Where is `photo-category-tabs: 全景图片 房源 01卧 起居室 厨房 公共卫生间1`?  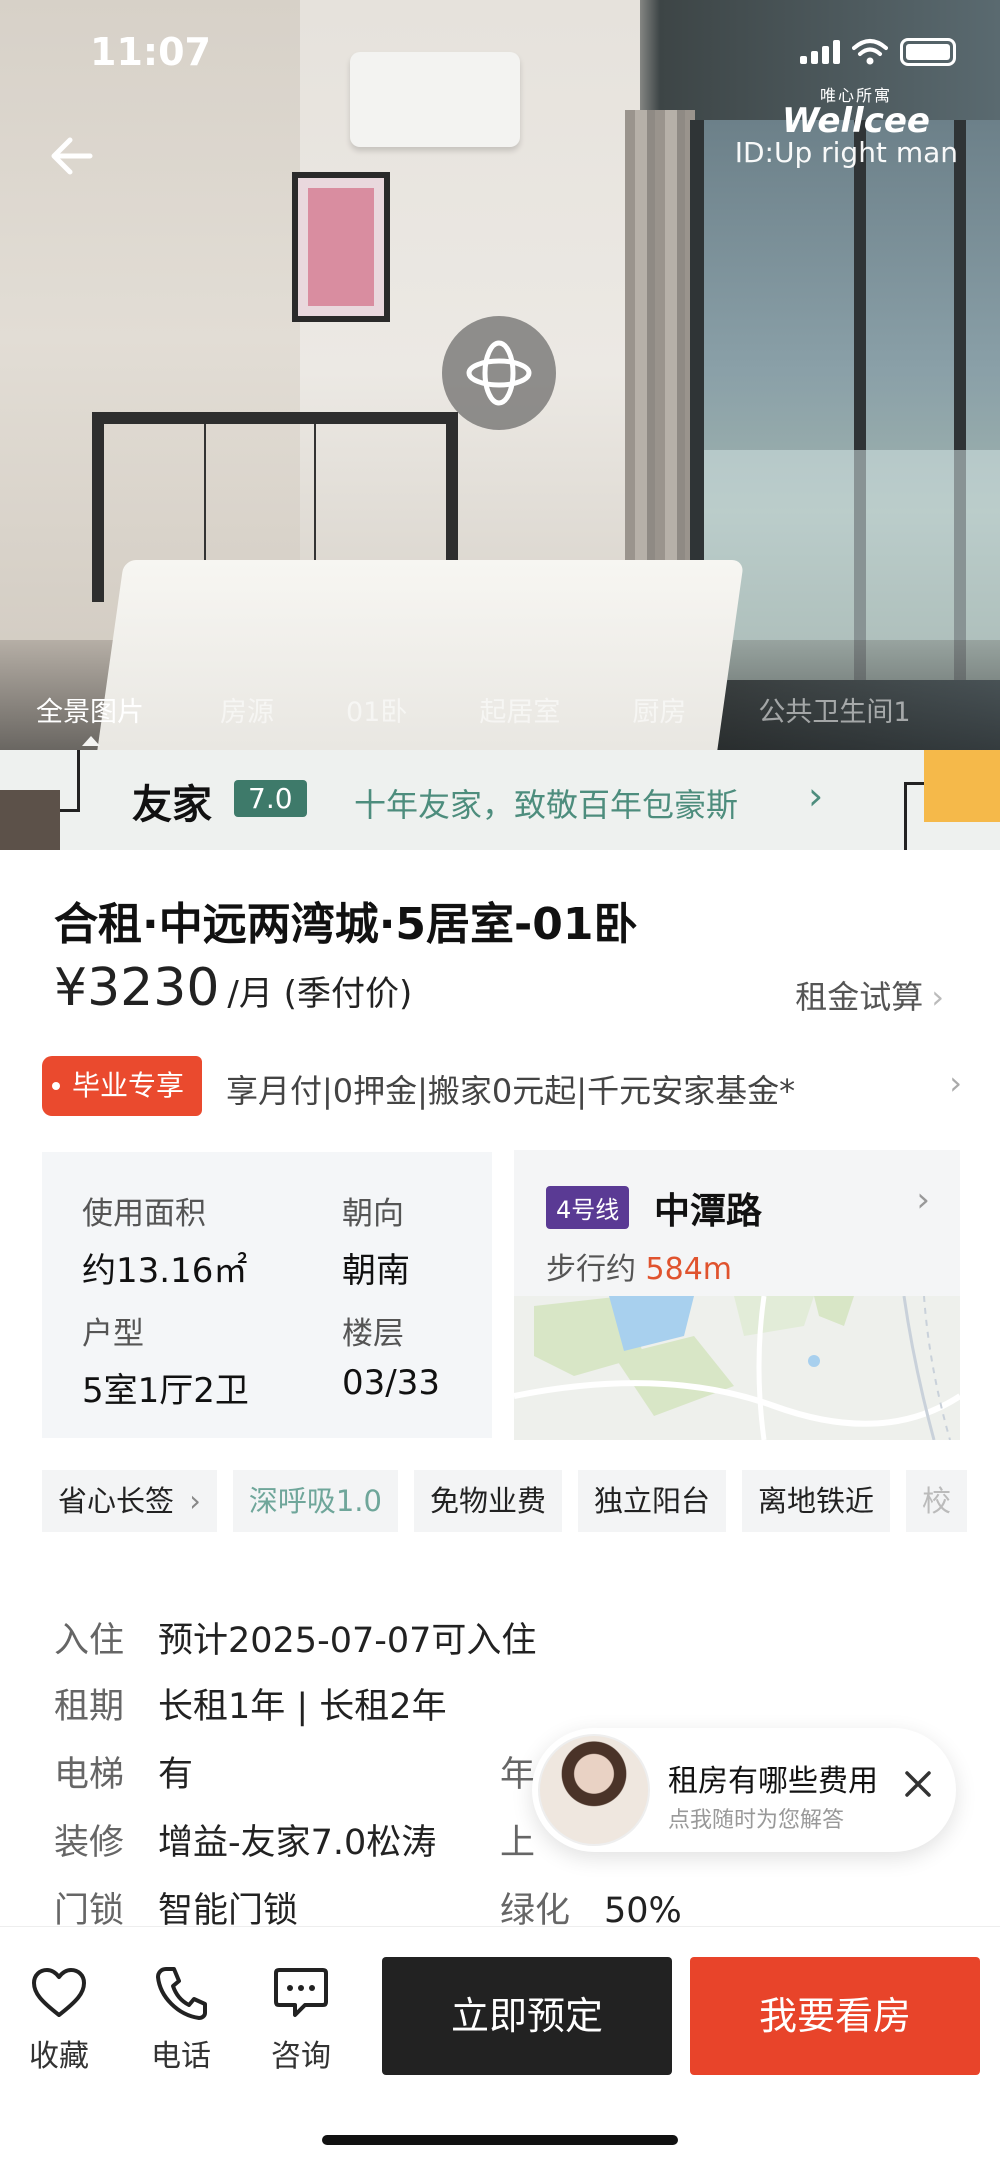
photo-category-tabs: 全景图片 房源 01卧 起居室 厨房 公共卫生间1 is located at coordinates (500, 718).